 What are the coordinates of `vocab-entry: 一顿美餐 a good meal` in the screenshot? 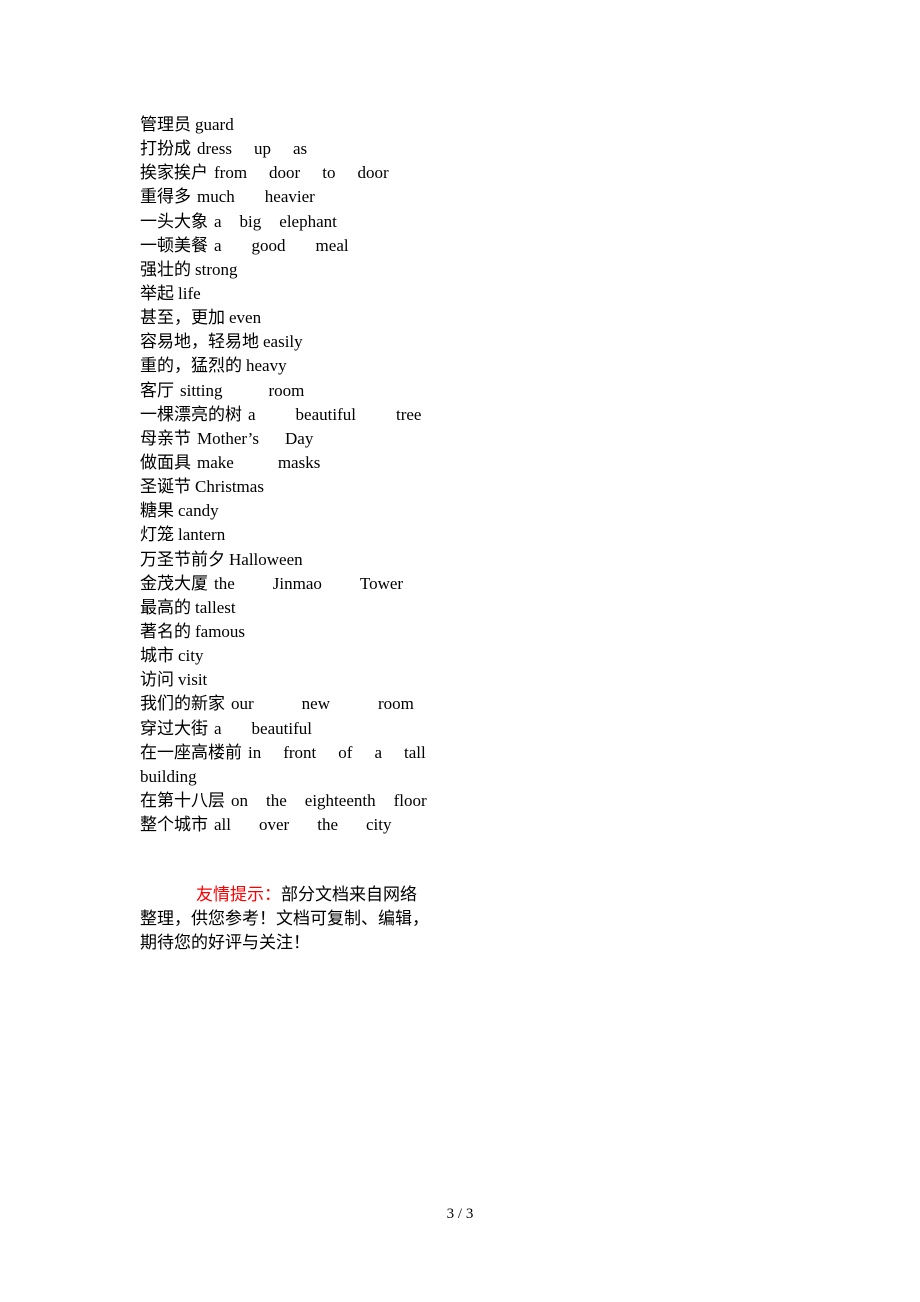 It's located at (300, 246).